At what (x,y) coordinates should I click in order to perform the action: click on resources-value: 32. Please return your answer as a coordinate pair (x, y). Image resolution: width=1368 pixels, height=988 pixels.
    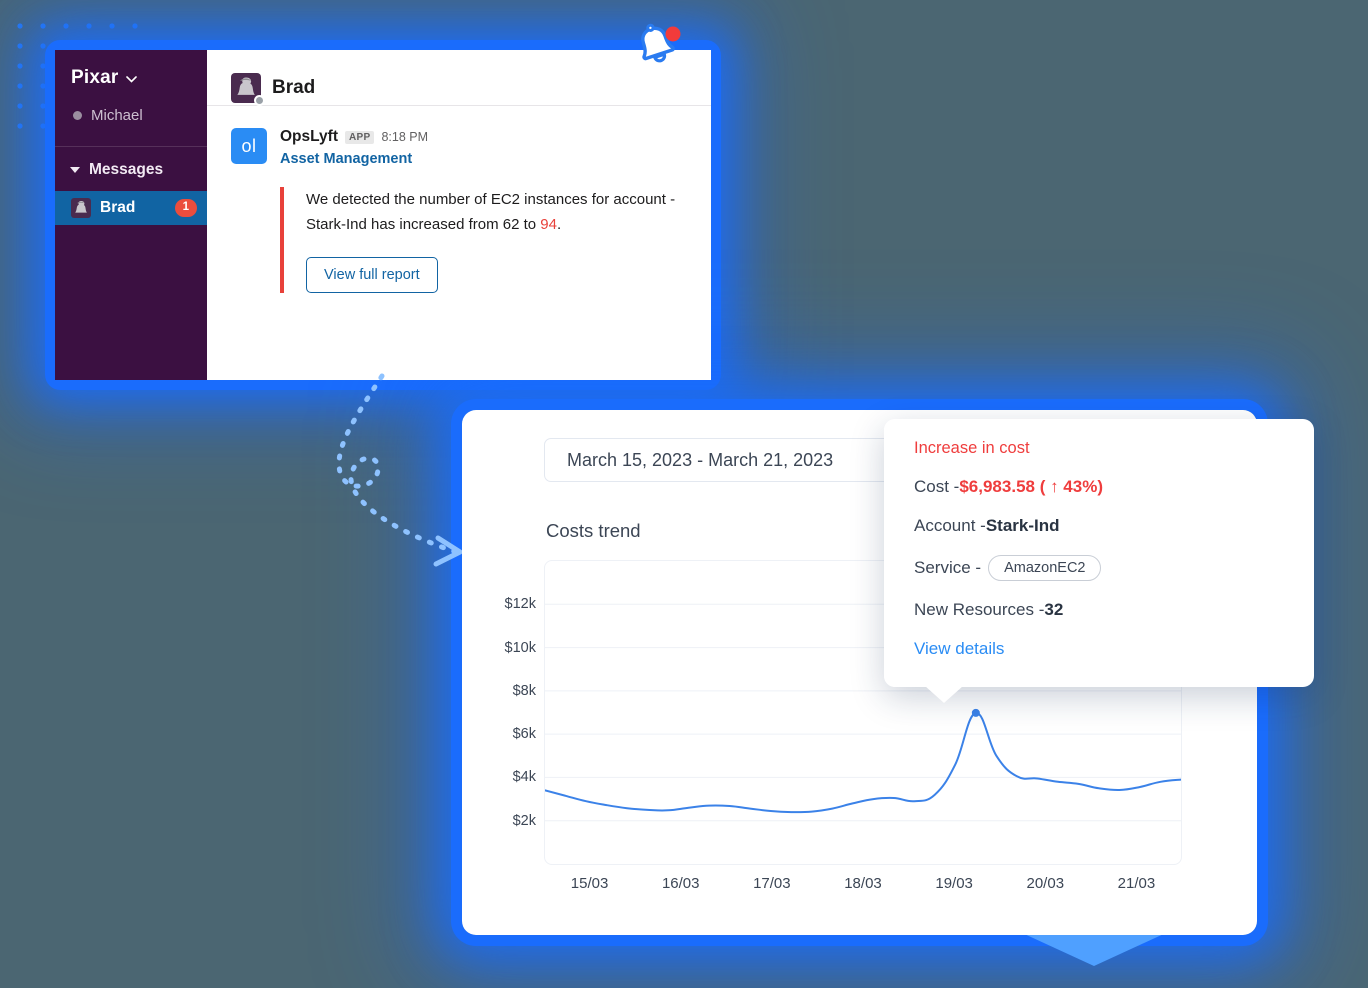
    Looking at the image, I should click on (1054, 609).